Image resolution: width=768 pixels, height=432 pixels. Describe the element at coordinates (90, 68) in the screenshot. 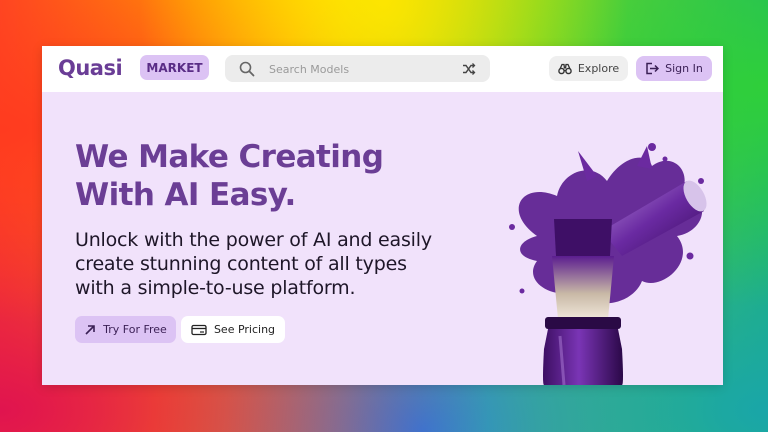

I see `logo: Quasi` at that location.